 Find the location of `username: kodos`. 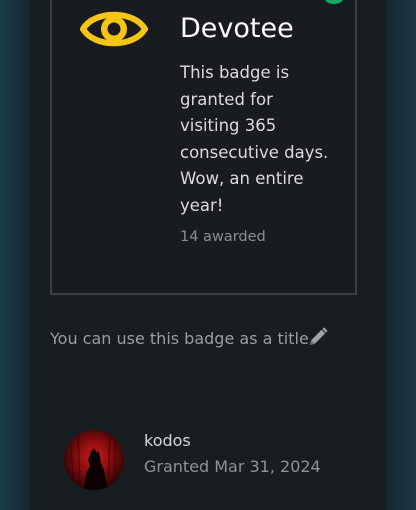

username: kodos is located at coordinates (167, 441).